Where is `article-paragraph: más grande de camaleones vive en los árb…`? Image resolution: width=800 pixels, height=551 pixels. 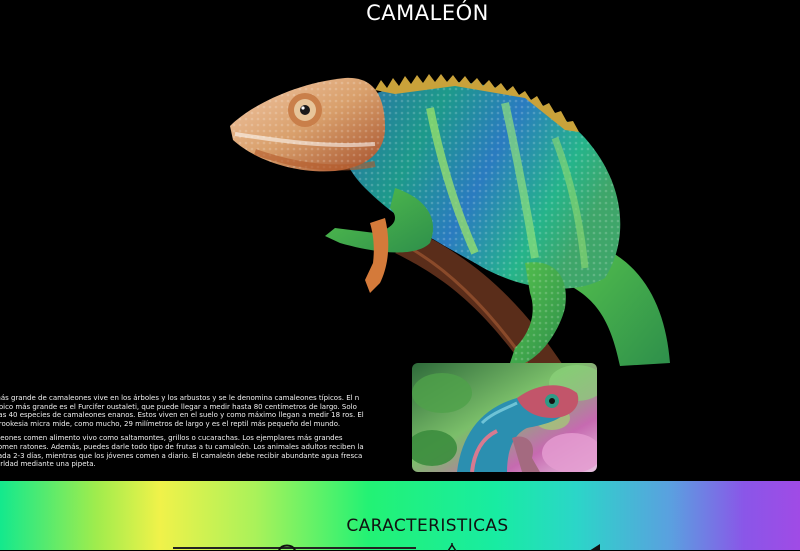 article-paragraph: más grande de camaleones vive en los árb… is located at coordinates (182, 411).